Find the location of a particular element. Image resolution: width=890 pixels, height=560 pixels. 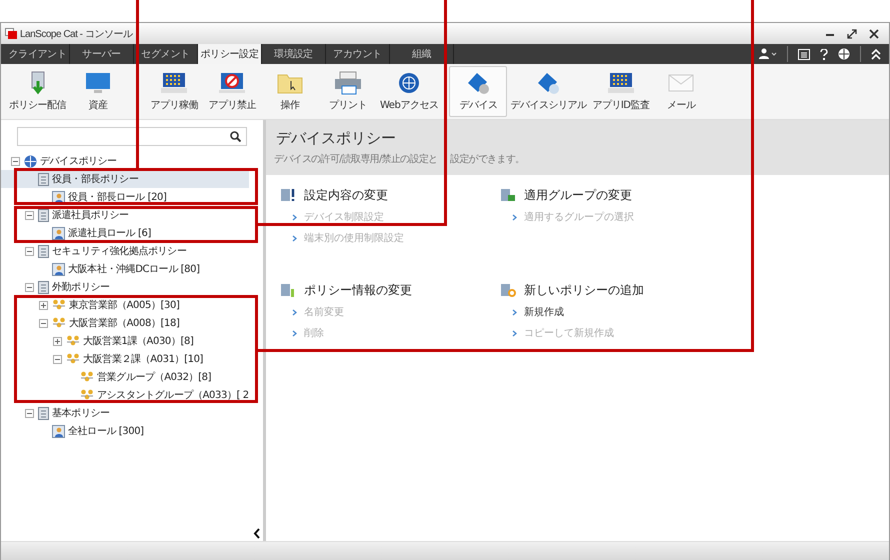

toolbar-button: メール is located at coordinates (681, 91).